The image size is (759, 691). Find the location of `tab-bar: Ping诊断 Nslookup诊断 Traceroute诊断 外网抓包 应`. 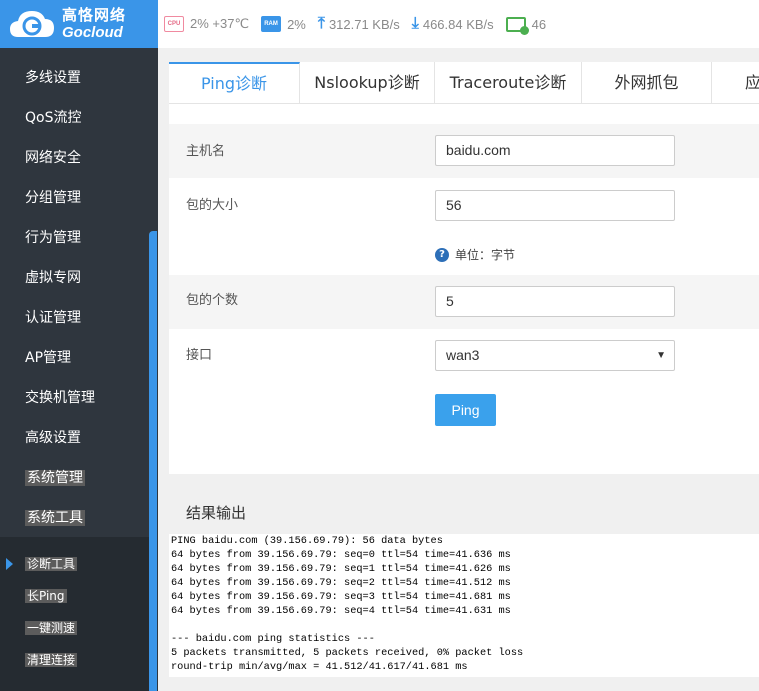

tab-bar: Ping诊断 Nslookup诊断 Traceroute诊断 外网抓包 应 is located at coordinates (464, 83).